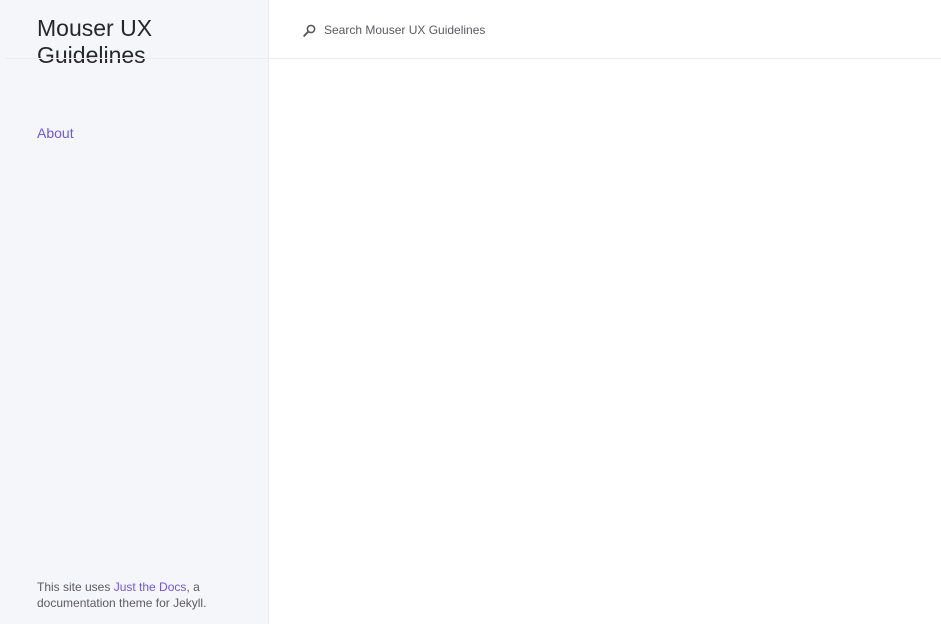 Image resolution: width=941 pixels, height=624 pixels. I want to click on sidebar-nav: About, so click(55, 133).